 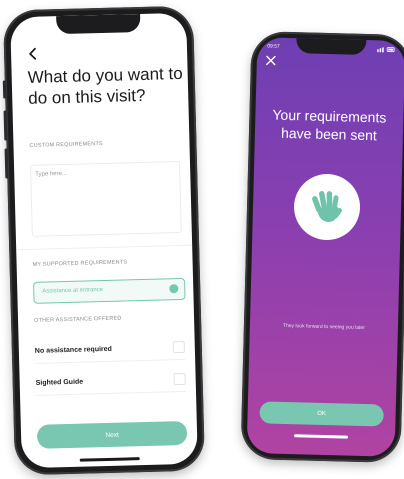 What do you see at coordinates (329, 125) in the screenshot?
I see `confirmation-title: Your requirements have been sent` at bounding box center [329, 125].